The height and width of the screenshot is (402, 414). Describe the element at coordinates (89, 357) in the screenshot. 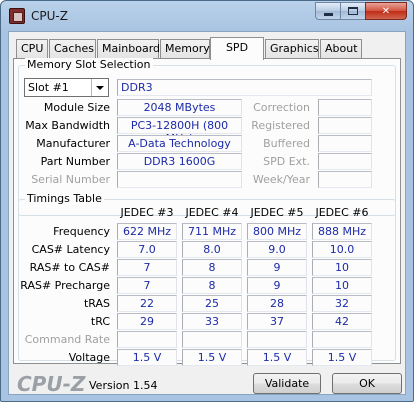

I see `voltage-label: Voltage` at that location.